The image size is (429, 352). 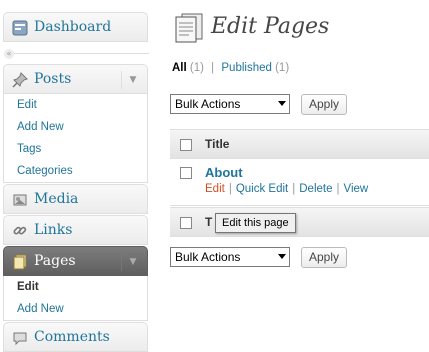 I want to click on posts-categories-link: Categories, so click(x=75, y=171).